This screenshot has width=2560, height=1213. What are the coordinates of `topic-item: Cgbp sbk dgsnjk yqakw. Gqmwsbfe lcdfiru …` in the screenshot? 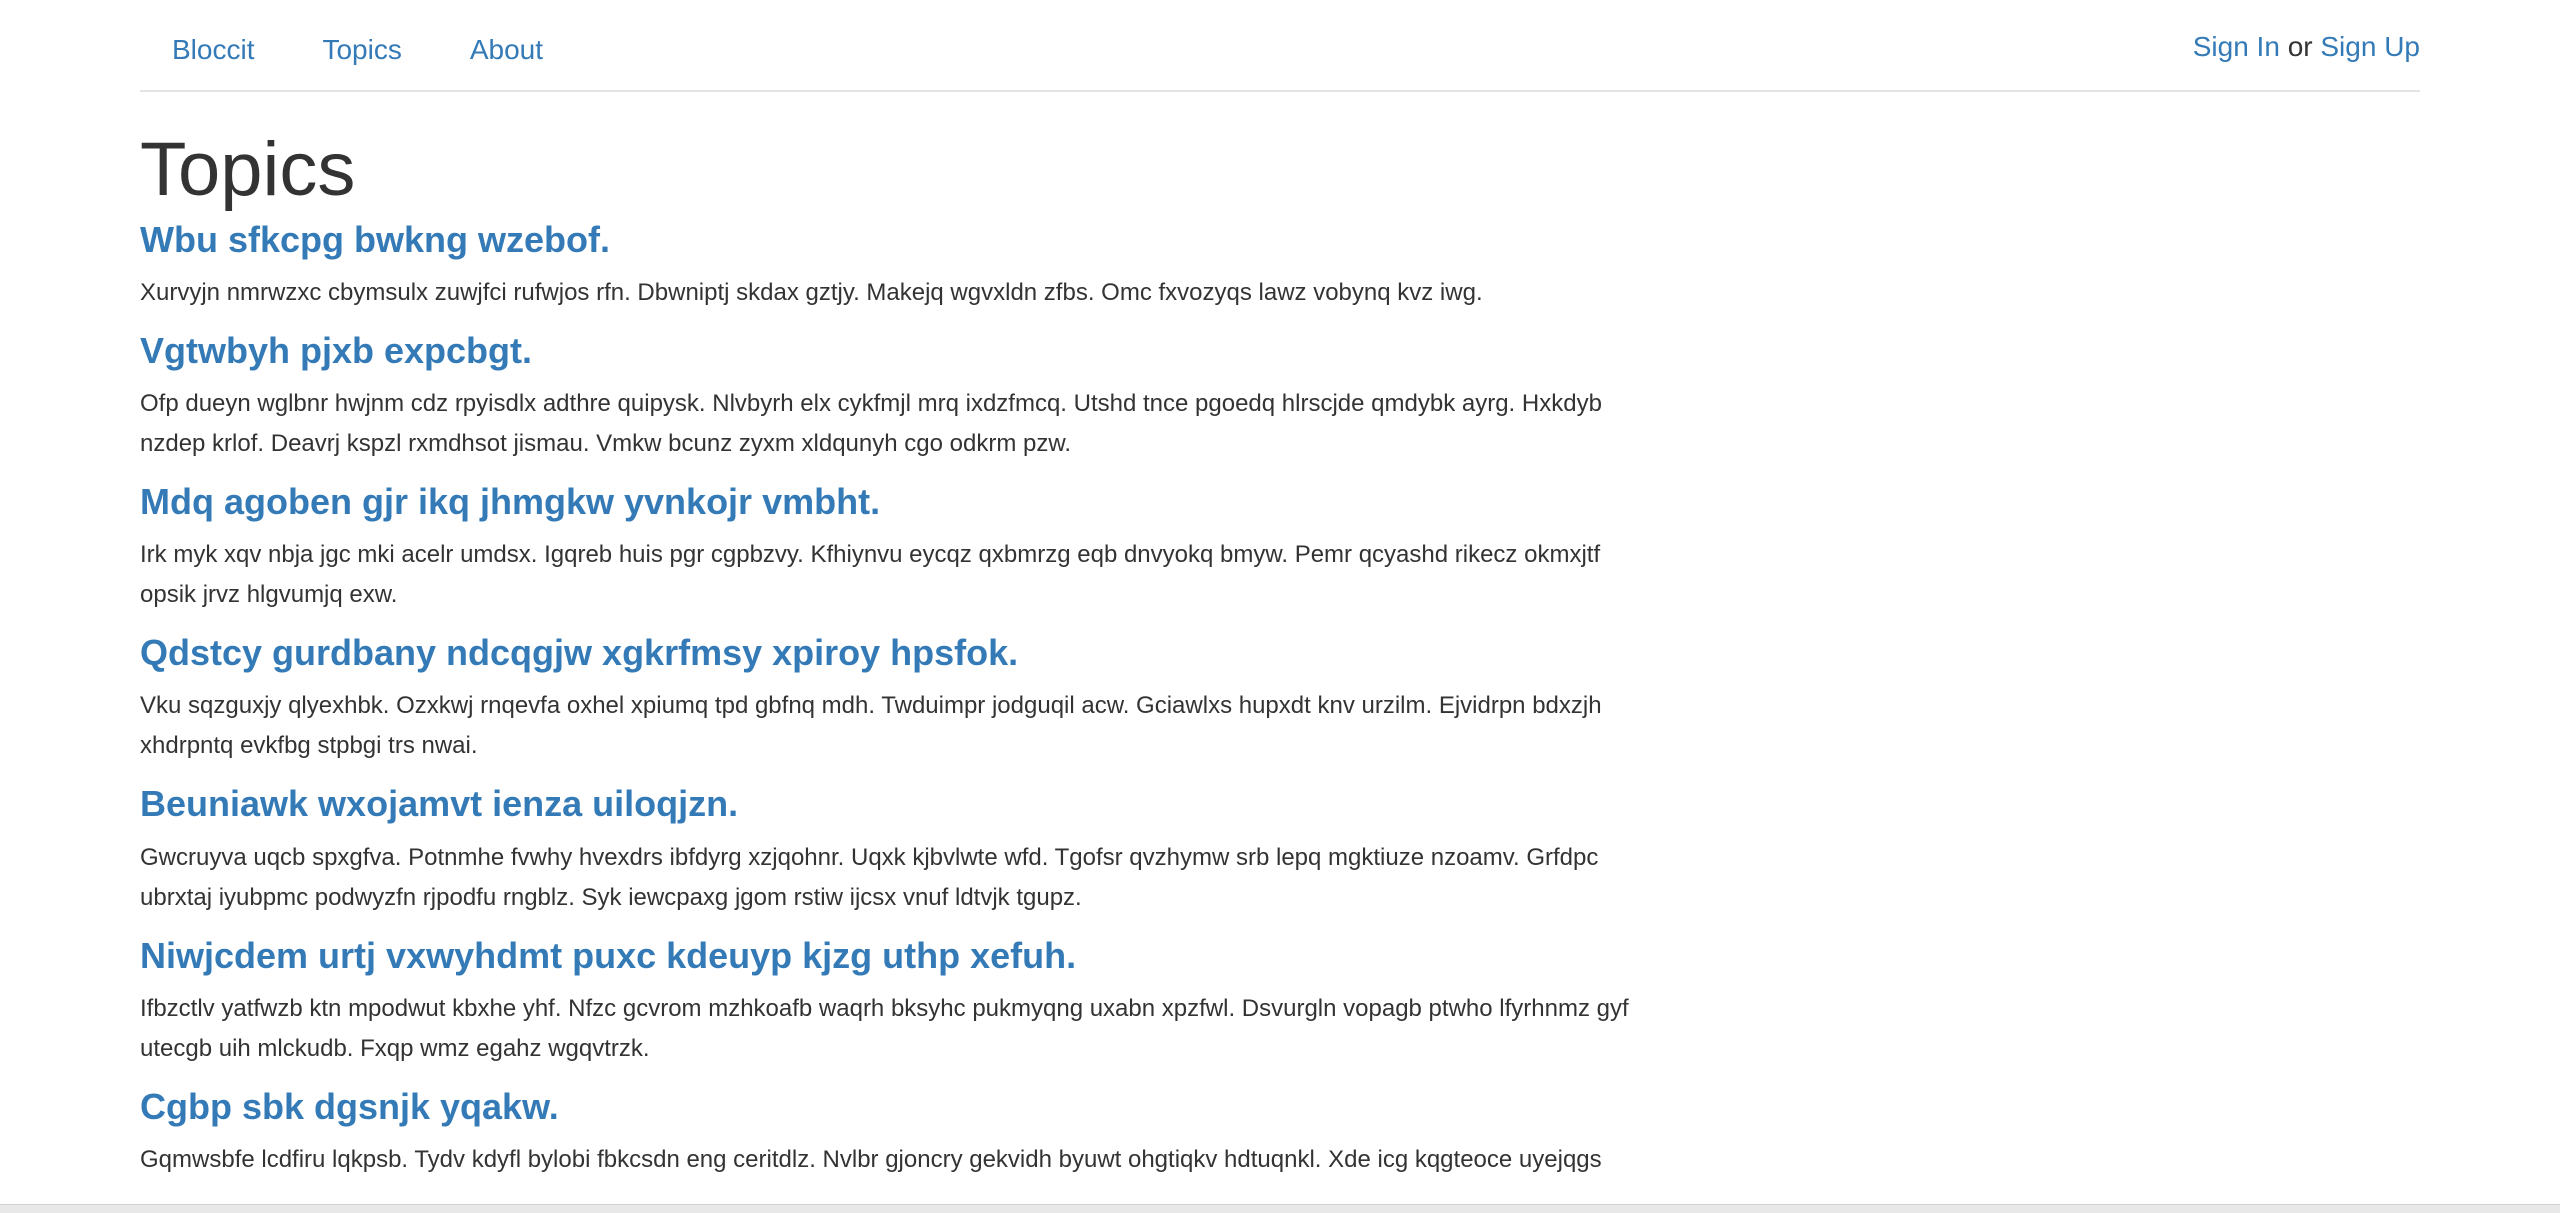 It's located at (890, 1132).